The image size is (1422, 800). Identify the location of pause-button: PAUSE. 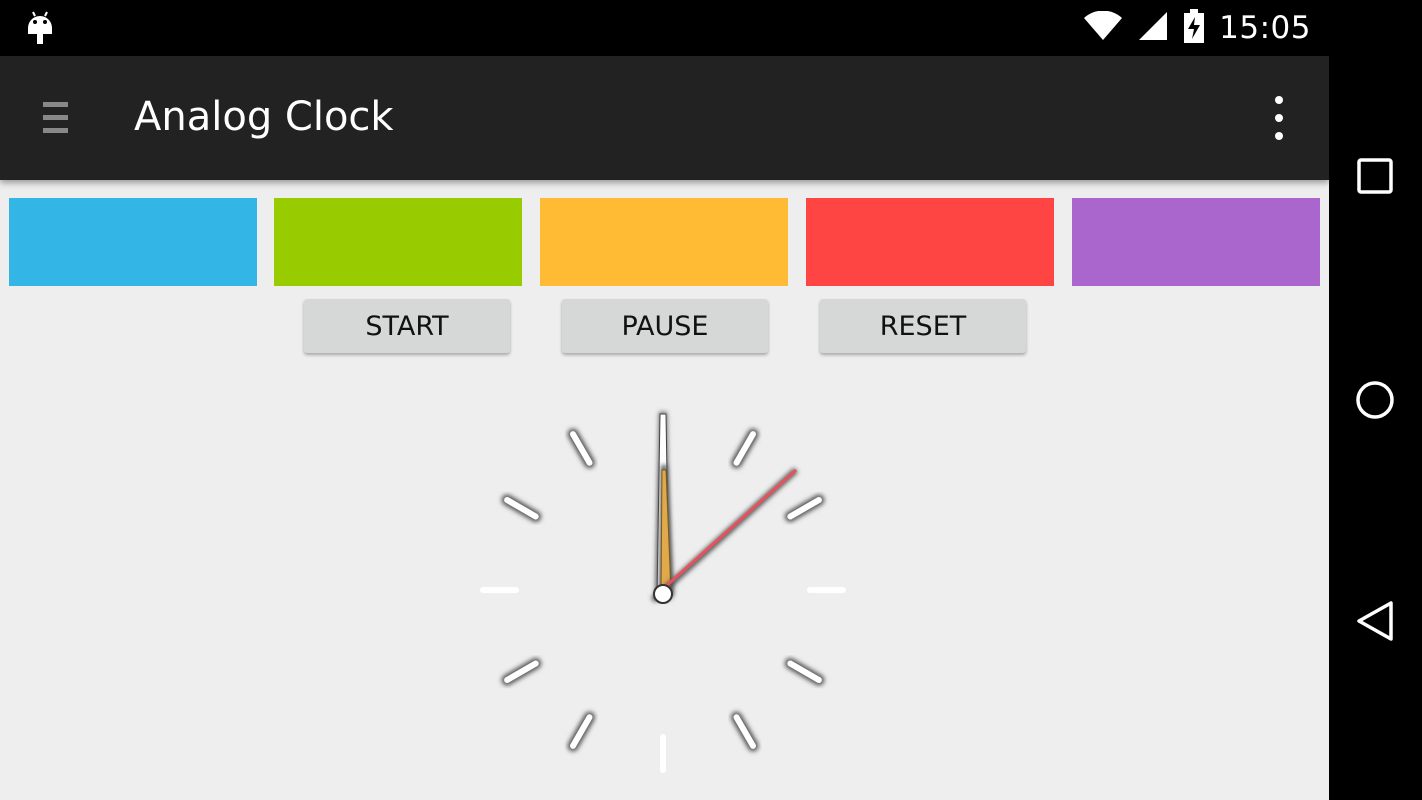
(665, 326).